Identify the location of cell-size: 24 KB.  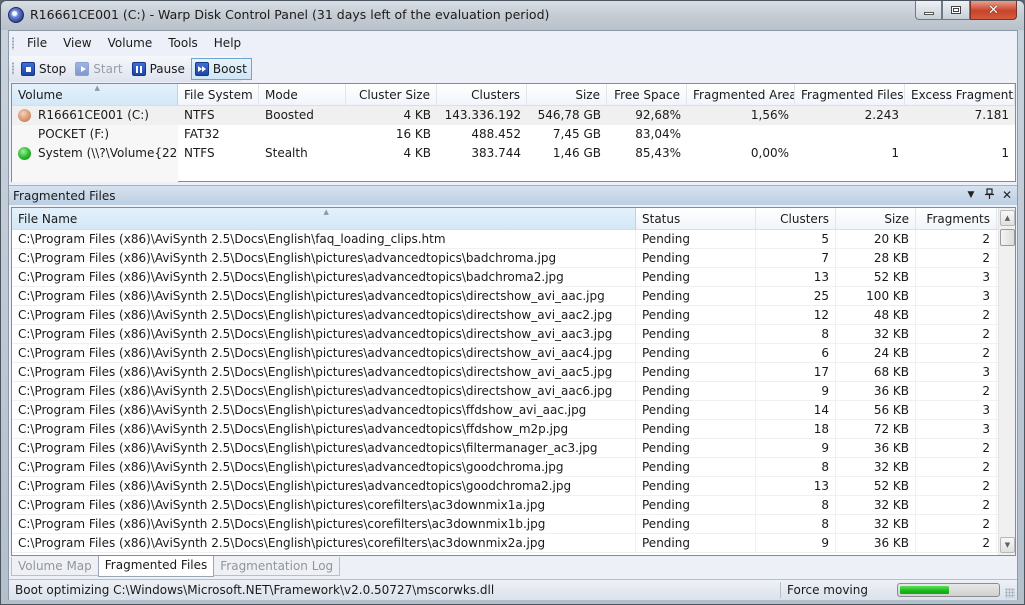
(876, 353).